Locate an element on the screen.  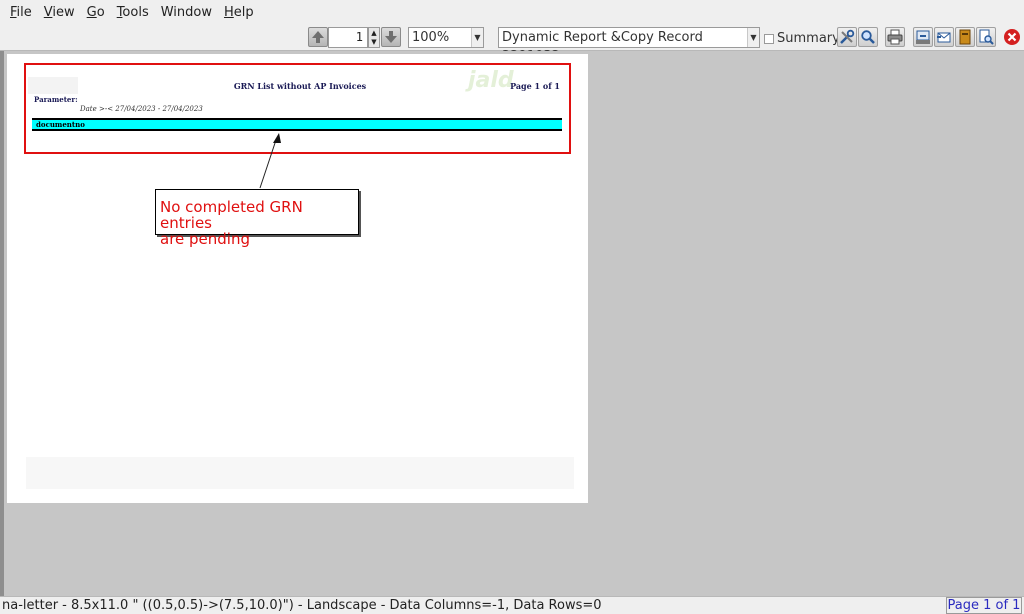
menu-help: Help is located at coordinates (239, 12).